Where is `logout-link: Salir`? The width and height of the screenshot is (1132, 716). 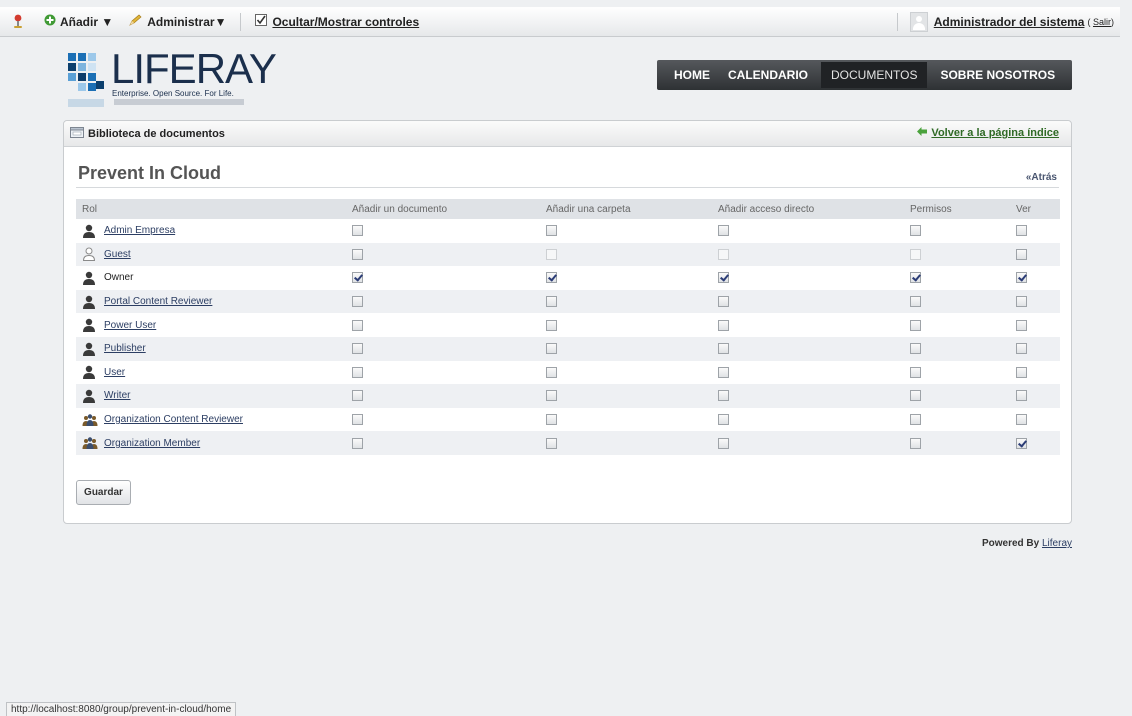
logout-link: Salir is located at coordinates (1102, 22).